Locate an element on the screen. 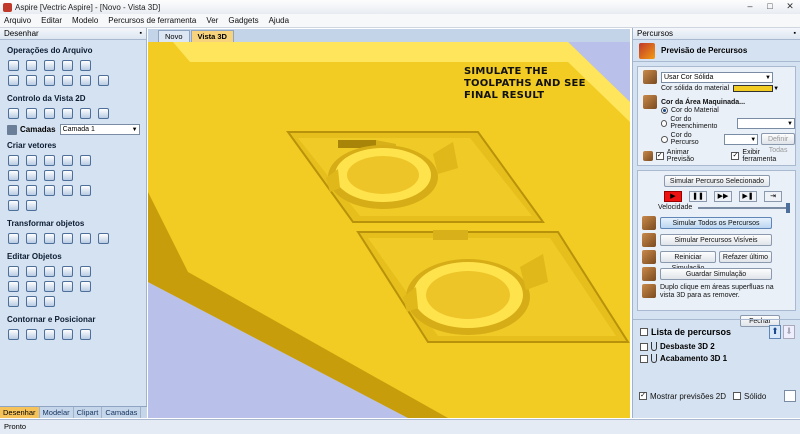  radio-toolpath-color is located at coordinates (664, 139).